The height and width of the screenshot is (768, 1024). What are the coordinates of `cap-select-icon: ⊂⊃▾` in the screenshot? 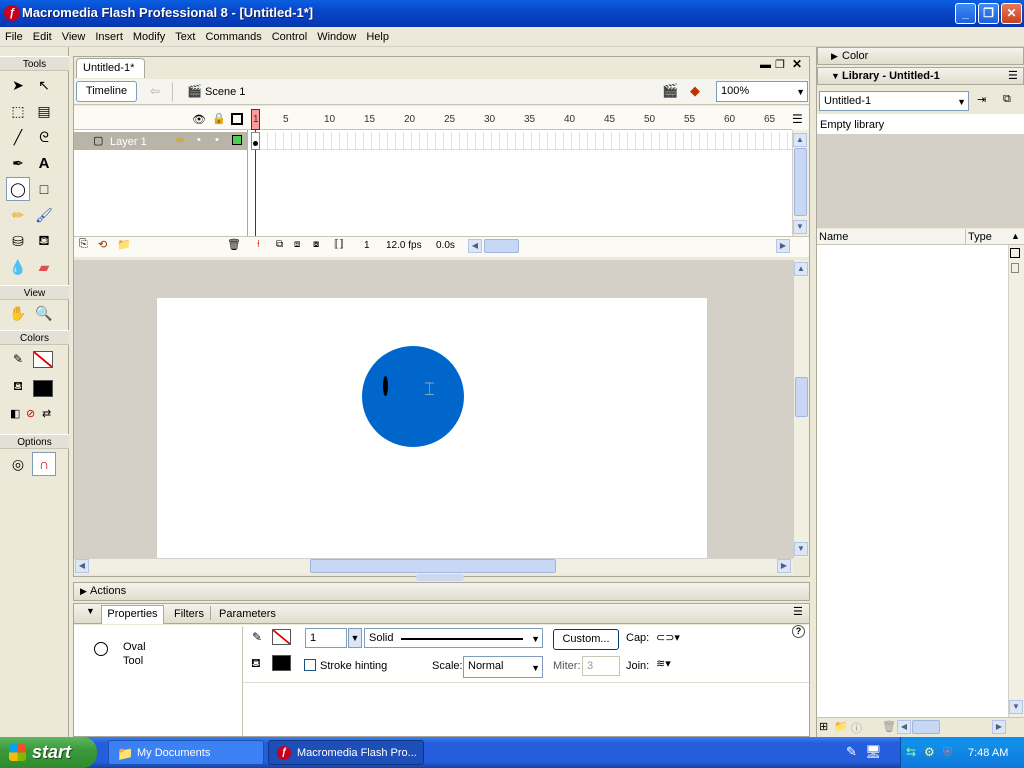 It's located at (668, 637).